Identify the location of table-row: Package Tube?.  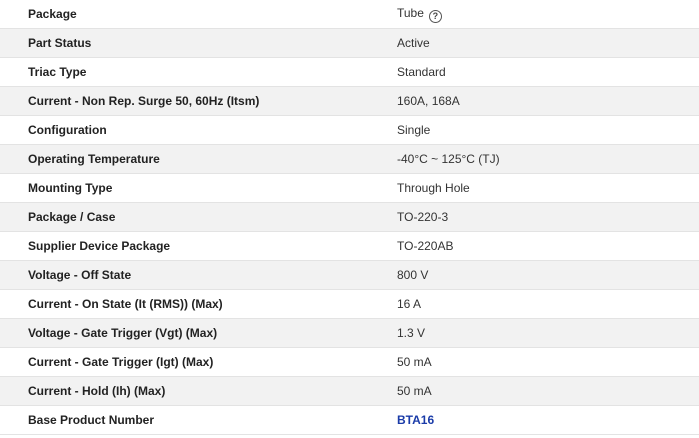
(349, 14).